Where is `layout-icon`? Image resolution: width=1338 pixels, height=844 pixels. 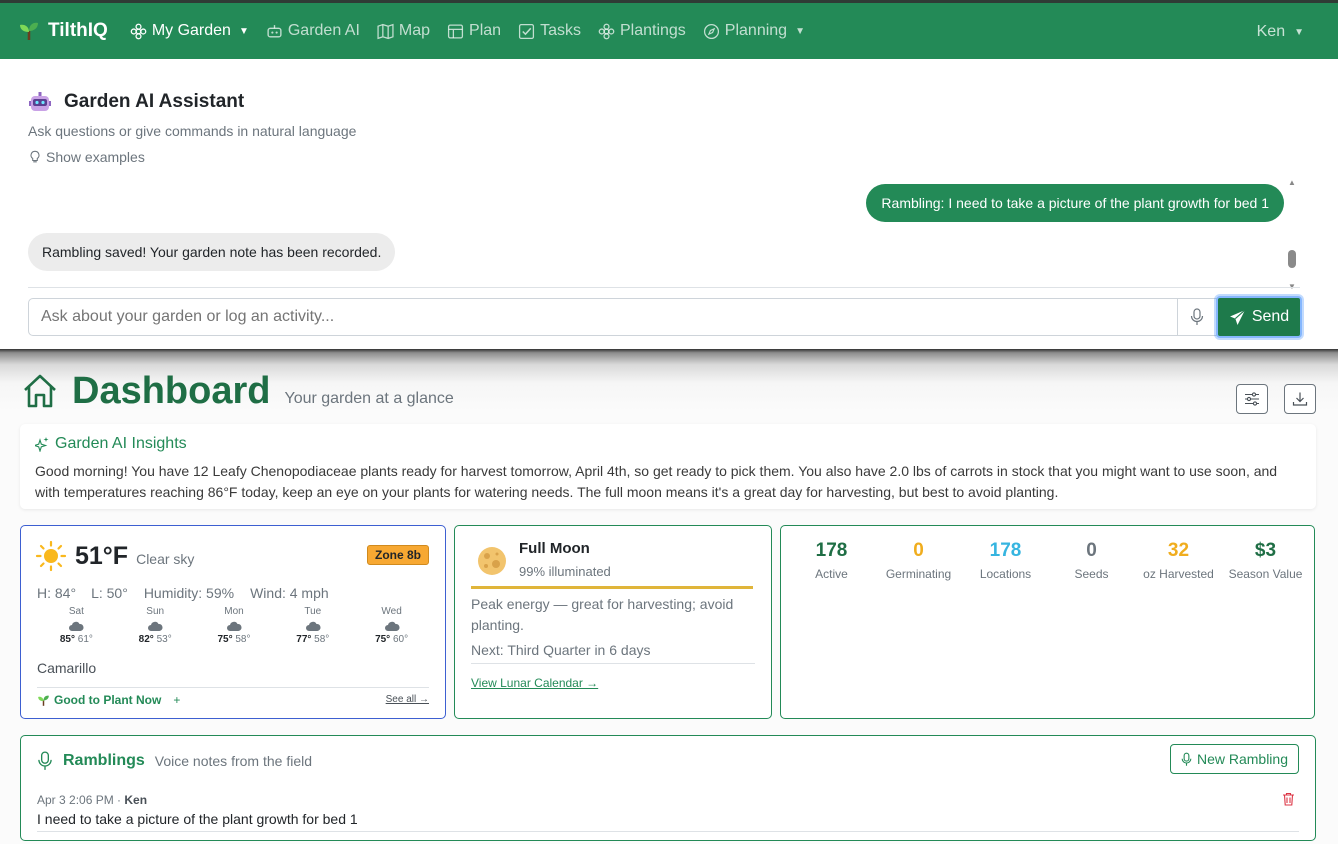
layout-icon is located at coordinates (455, 31).